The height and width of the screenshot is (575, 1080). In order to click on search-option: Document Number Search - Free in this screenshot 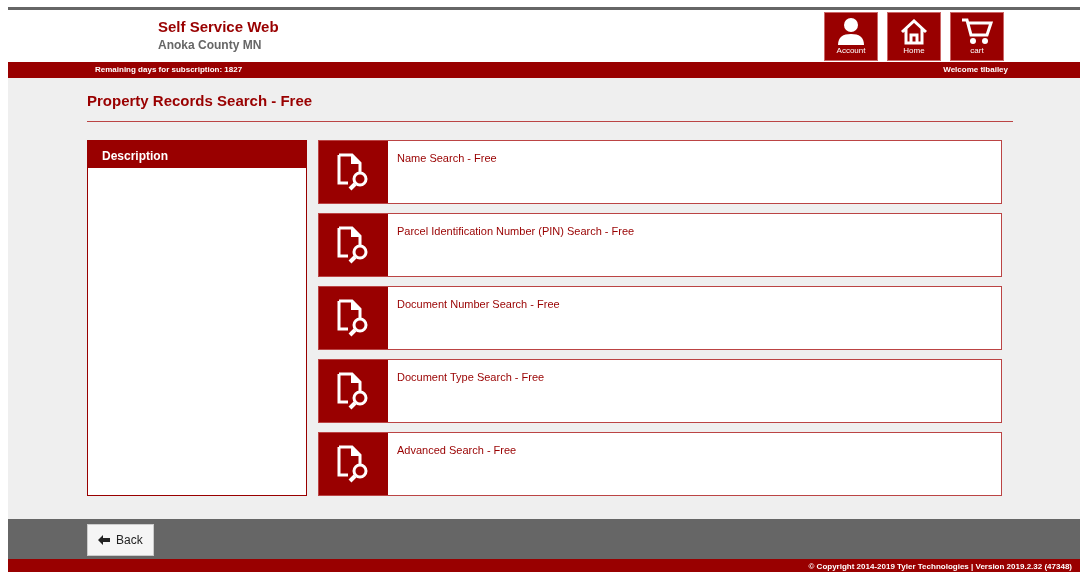, I will do `click(660, 318)`.